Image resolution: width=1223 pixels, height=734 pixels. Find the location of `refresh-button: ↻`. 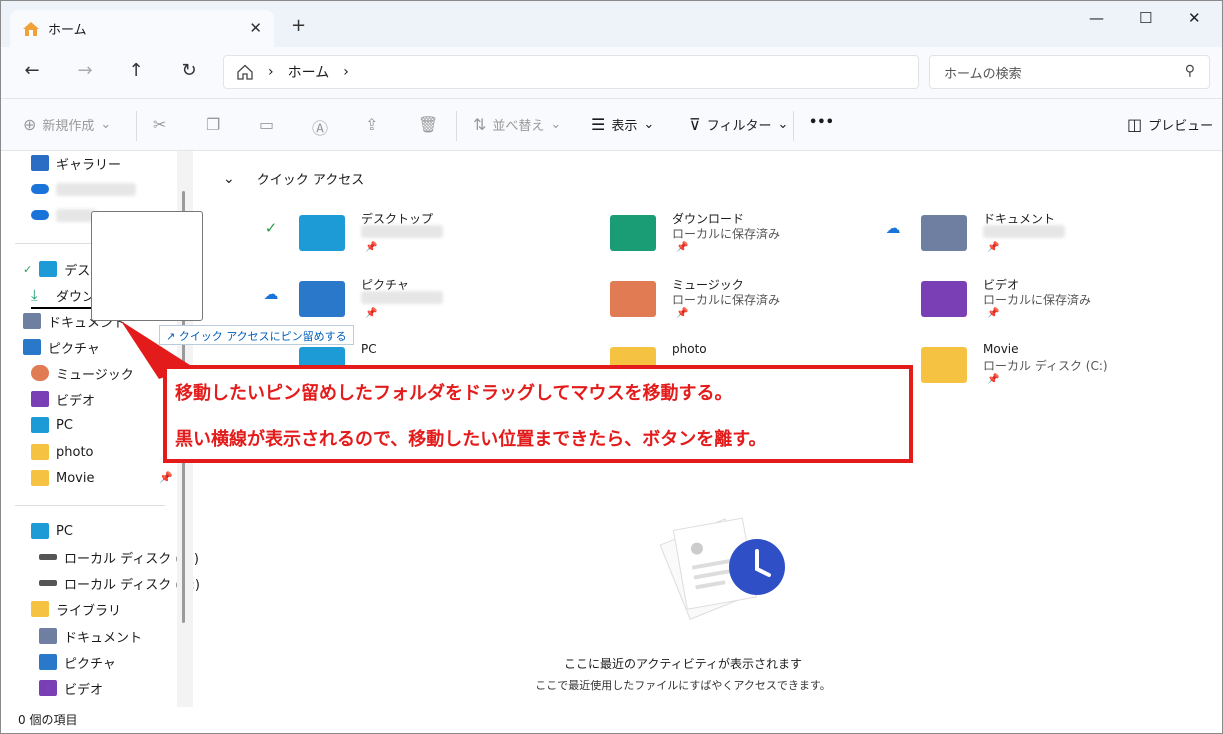

refresh-button: ↻ is located at coordinates (189, 70).